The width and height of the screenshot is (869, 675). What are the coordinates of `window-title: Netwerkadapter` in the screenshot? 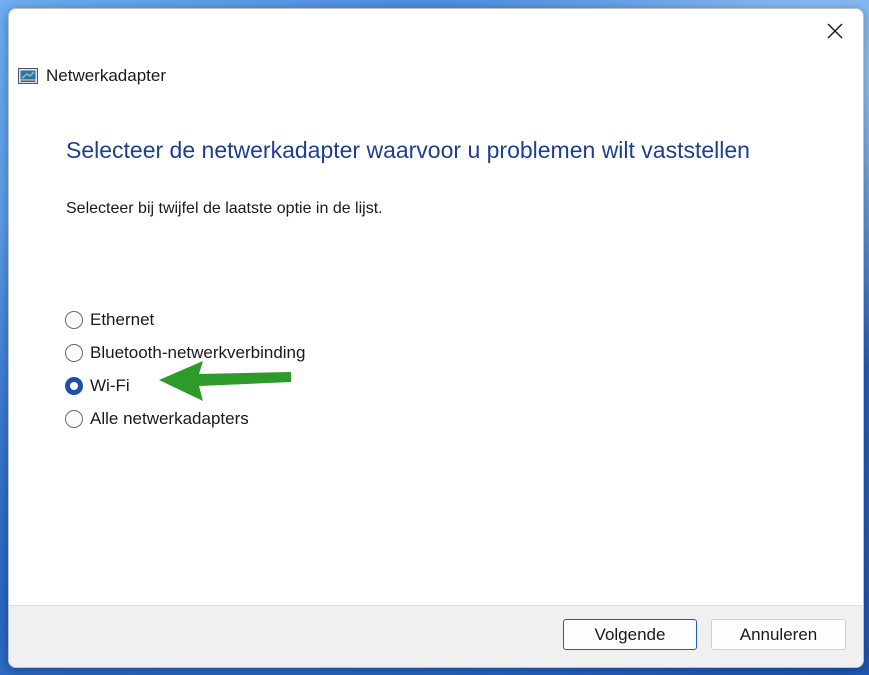 It's located at (106, 75).